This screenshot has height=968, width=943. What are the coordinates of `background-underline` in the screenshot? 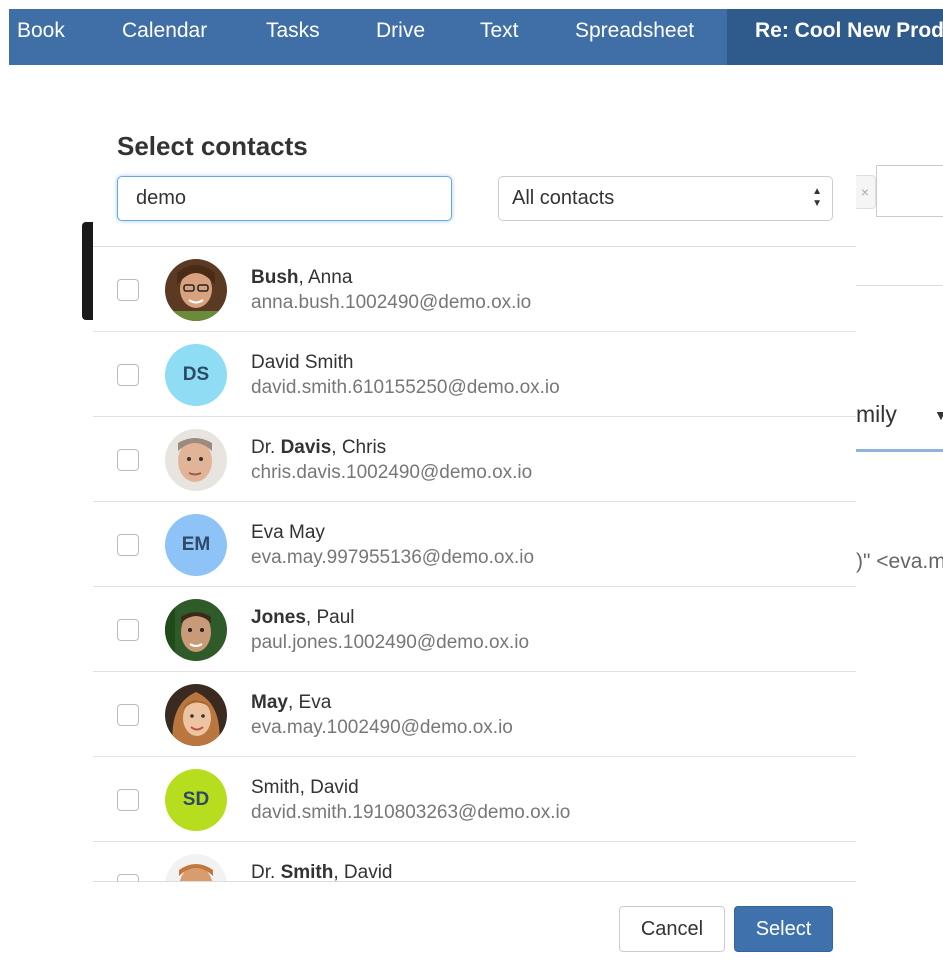 It's located at (899, 450).